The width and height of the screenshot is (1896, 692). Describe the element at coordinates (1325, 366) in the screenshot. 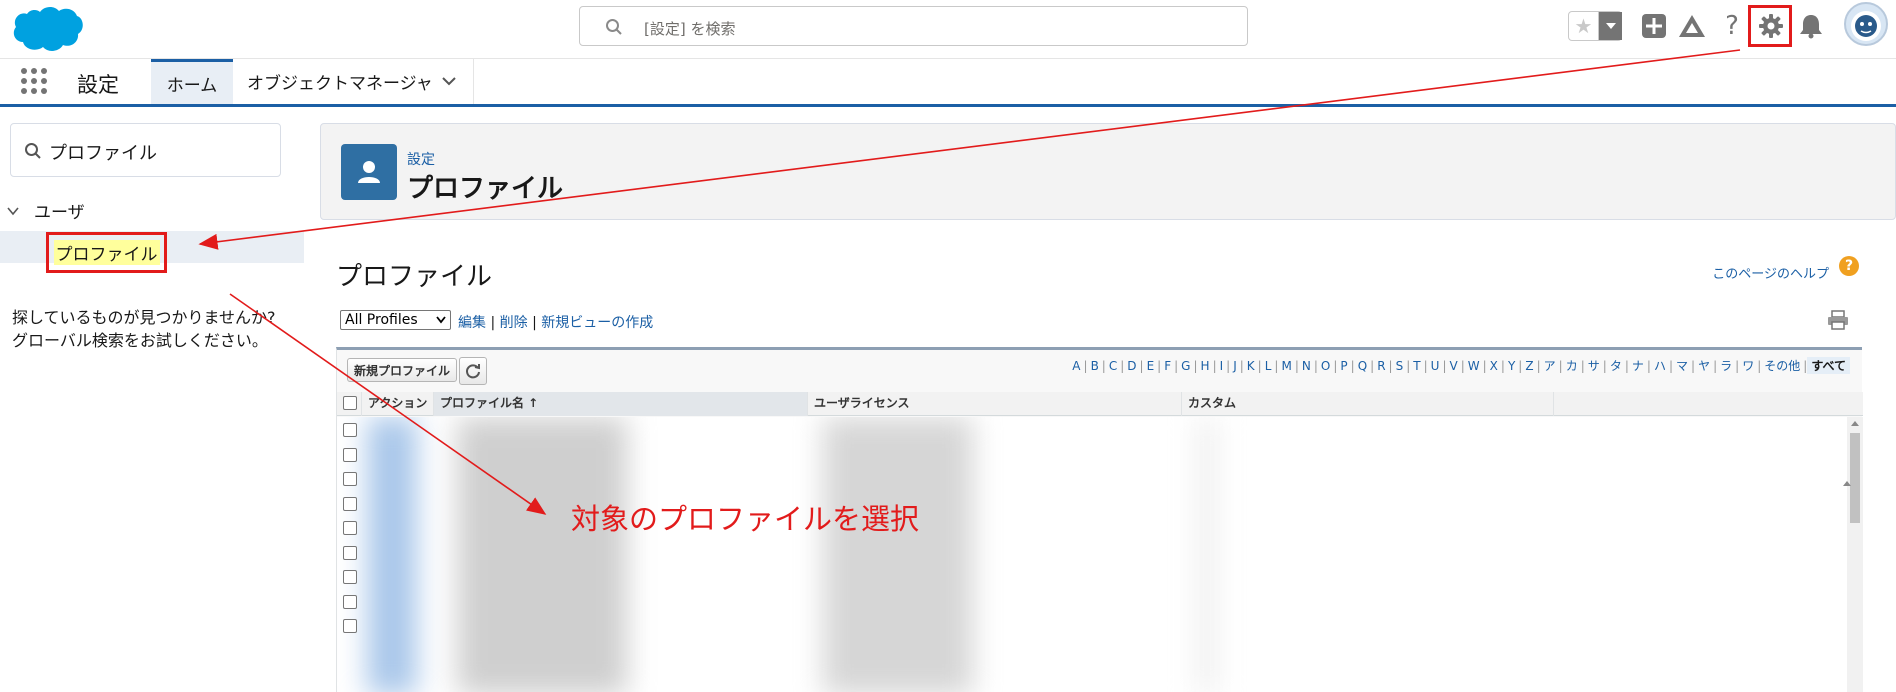

I see `alphabet-filter-item: O` at that location.